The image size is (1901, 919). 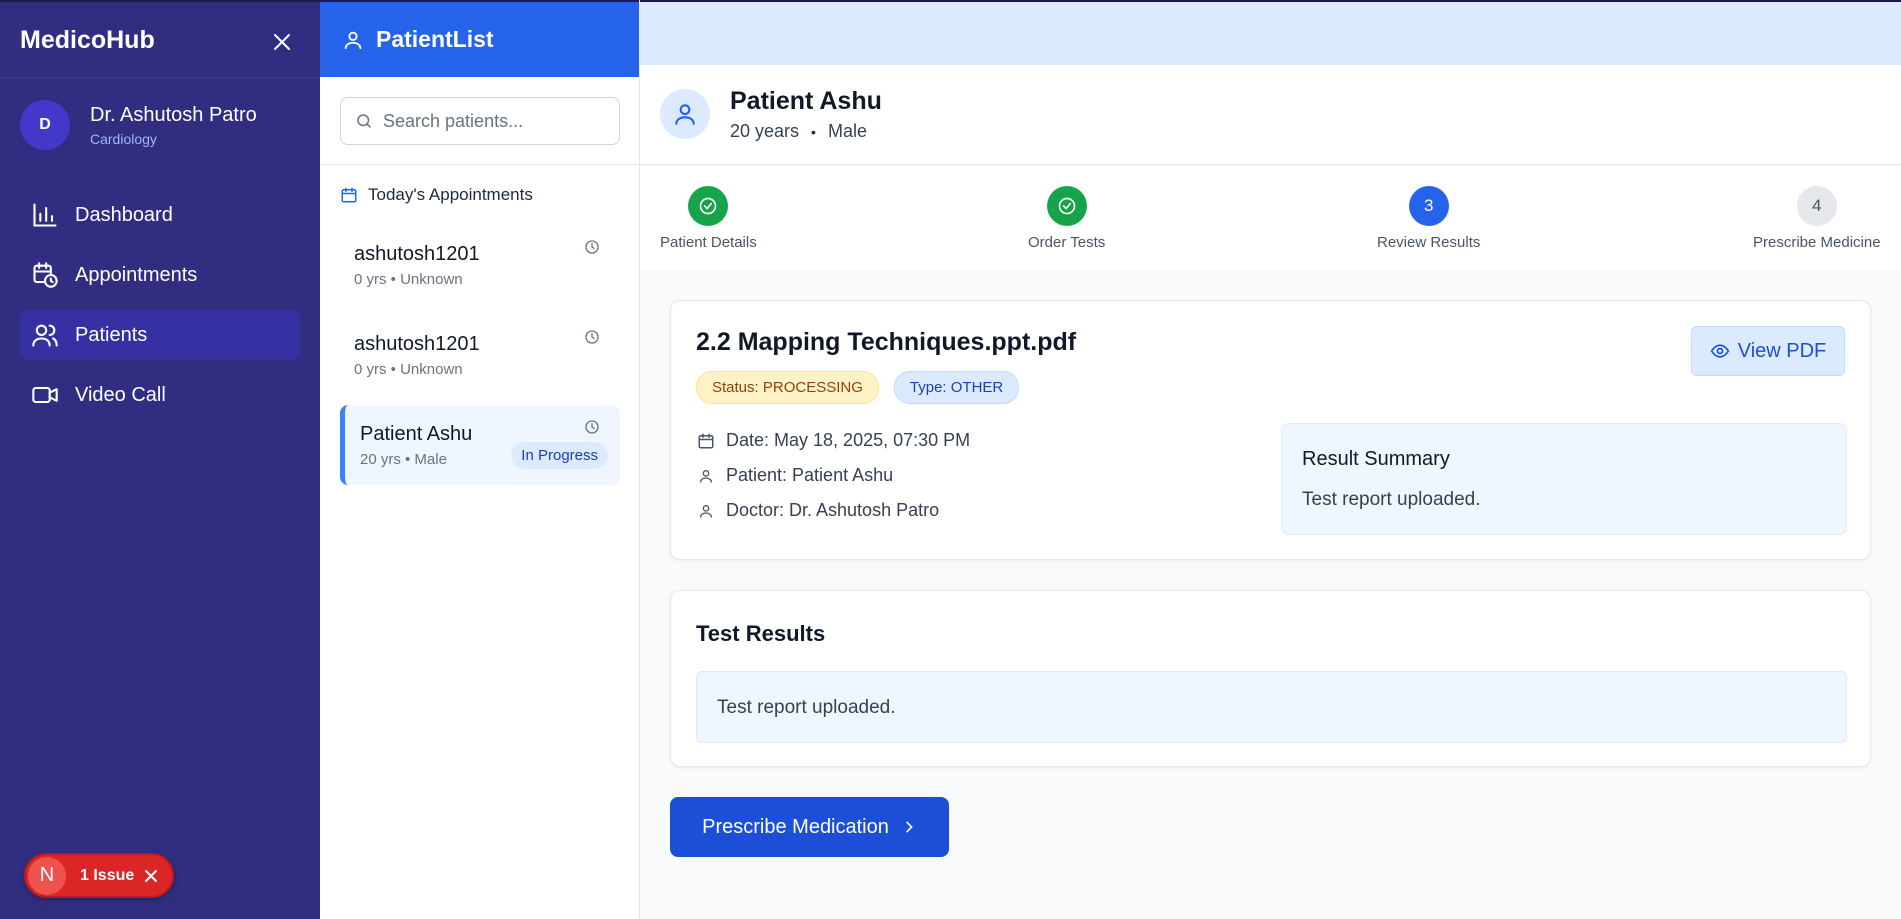 What do you see at coordinates (1067, 242) in the screenshot?
I see `step-label: Order Tests` at bounding box center [1067, 242].